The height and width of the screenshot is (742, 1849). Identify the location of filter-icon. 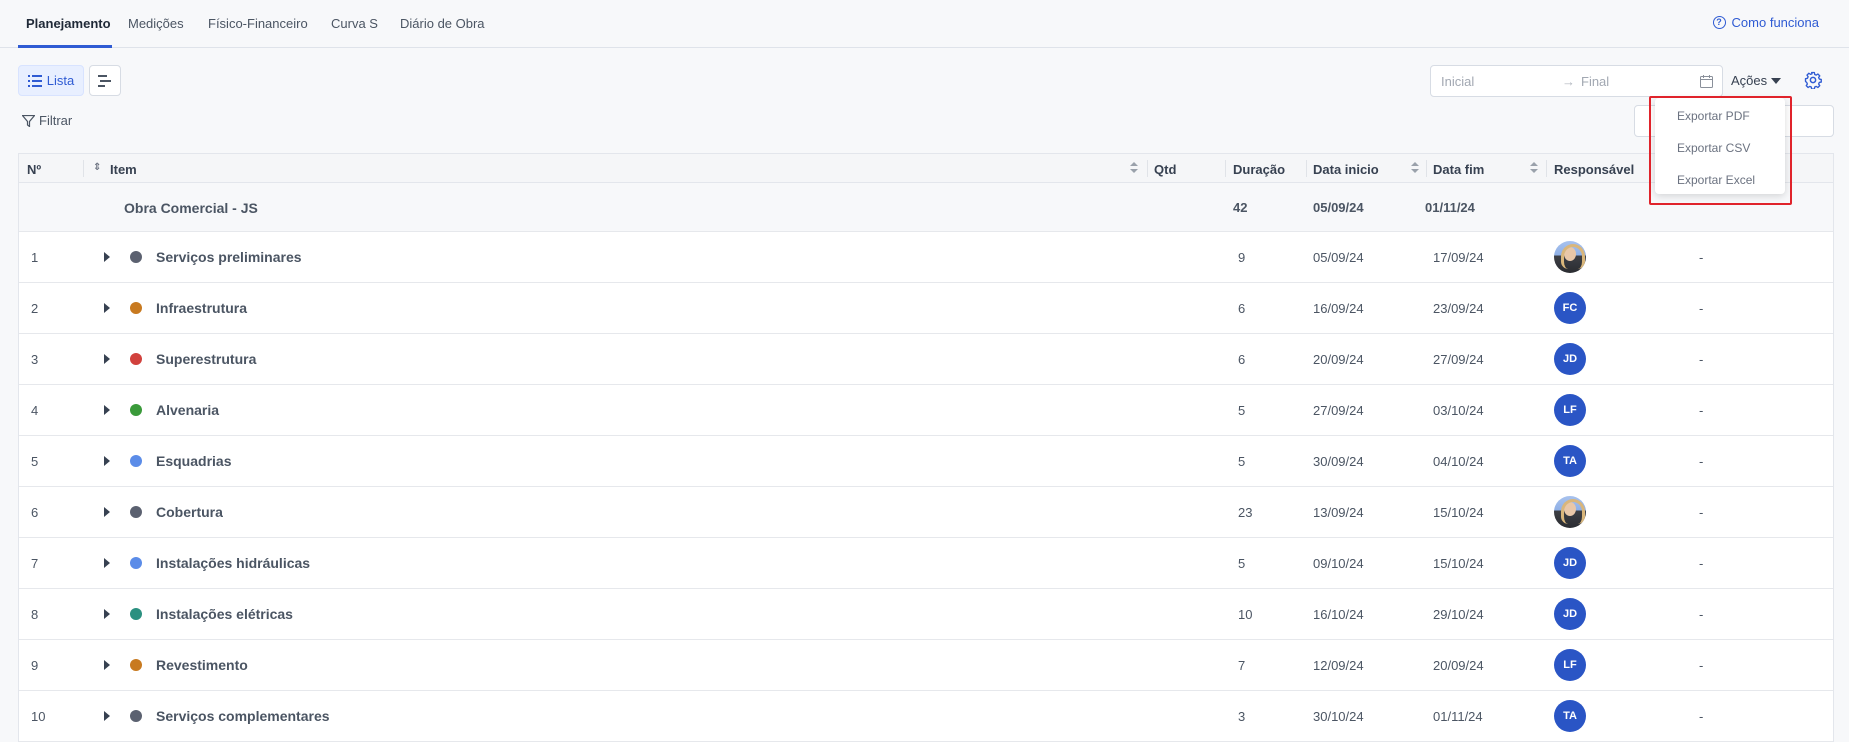
(28, 120).